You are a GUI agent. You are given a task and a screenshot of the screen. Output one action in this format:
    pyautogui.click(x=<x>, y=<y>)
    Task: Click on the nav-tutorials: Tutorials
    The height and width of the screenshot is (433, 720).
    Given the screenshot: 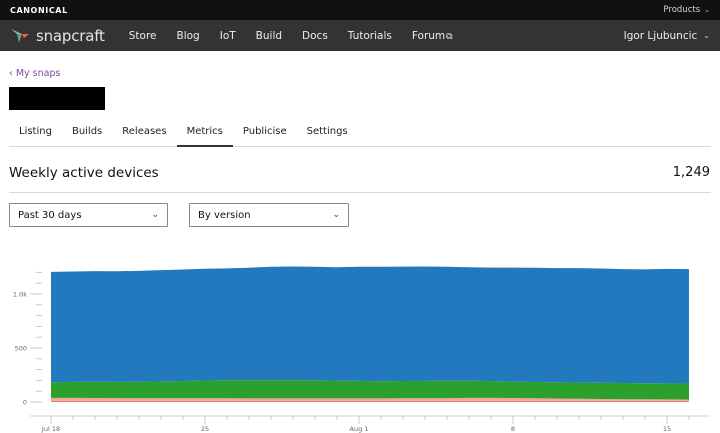 What is the action you would take?
    pyautogui.click(x=370, y=36)
    